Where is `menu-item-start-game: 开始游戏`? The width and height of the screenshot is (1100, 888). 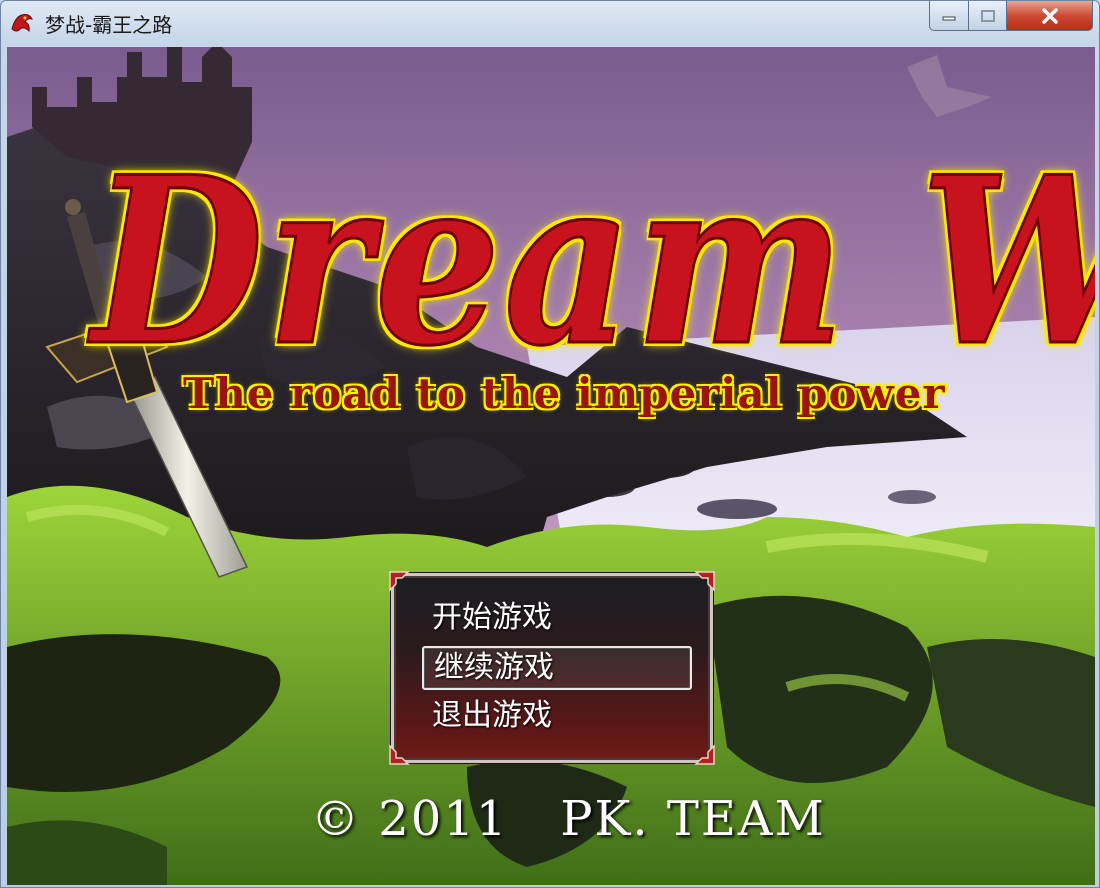 menu-item-start-game: 开始游戏 is located at coordinates (557, 618).